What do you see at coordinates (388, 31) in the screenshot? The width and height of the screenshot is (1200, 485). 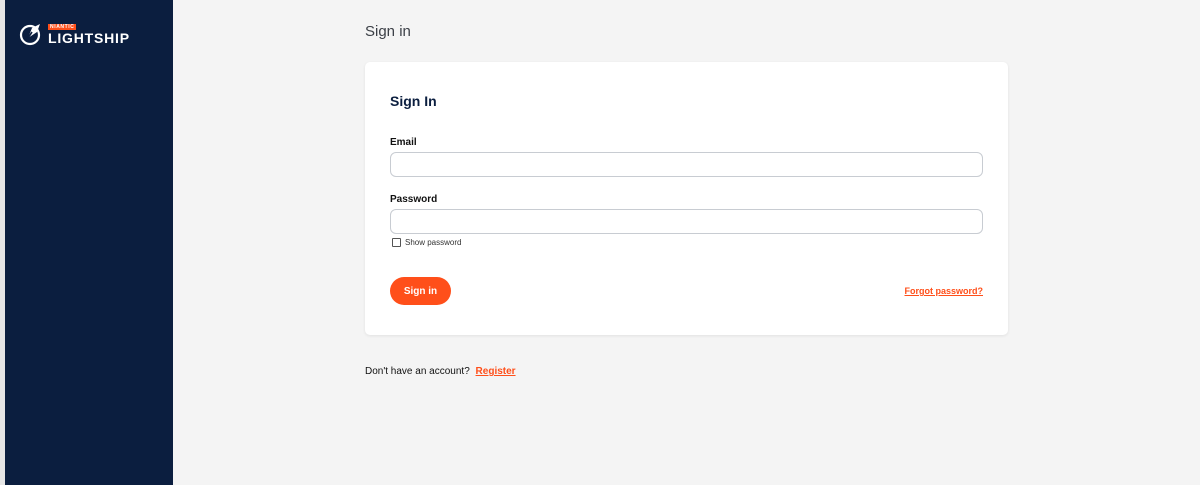 I see `page-title: Sign in` at bounding box center [388, 31].